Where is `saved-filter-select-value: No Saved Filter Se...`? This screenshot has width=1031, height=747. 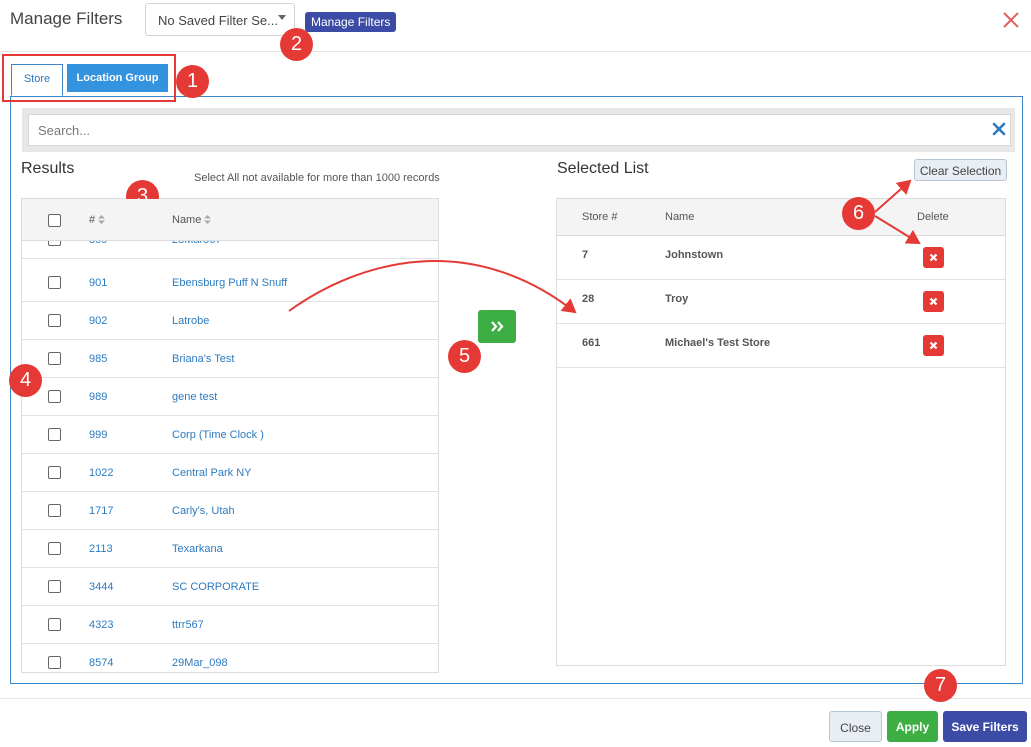
saved-filter-select-value: No Saved Filter Se... is located at coordinates (218, 20).